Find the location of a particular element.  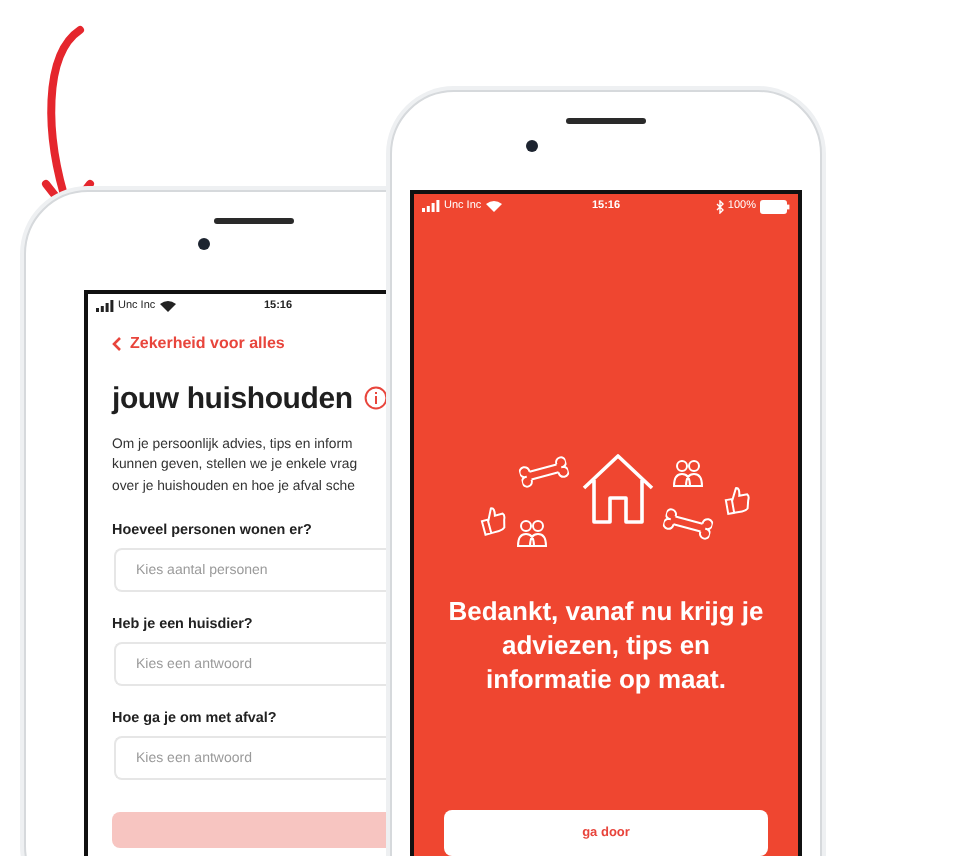

page-title: jouw huishouden is located at coordinates (232, 398).